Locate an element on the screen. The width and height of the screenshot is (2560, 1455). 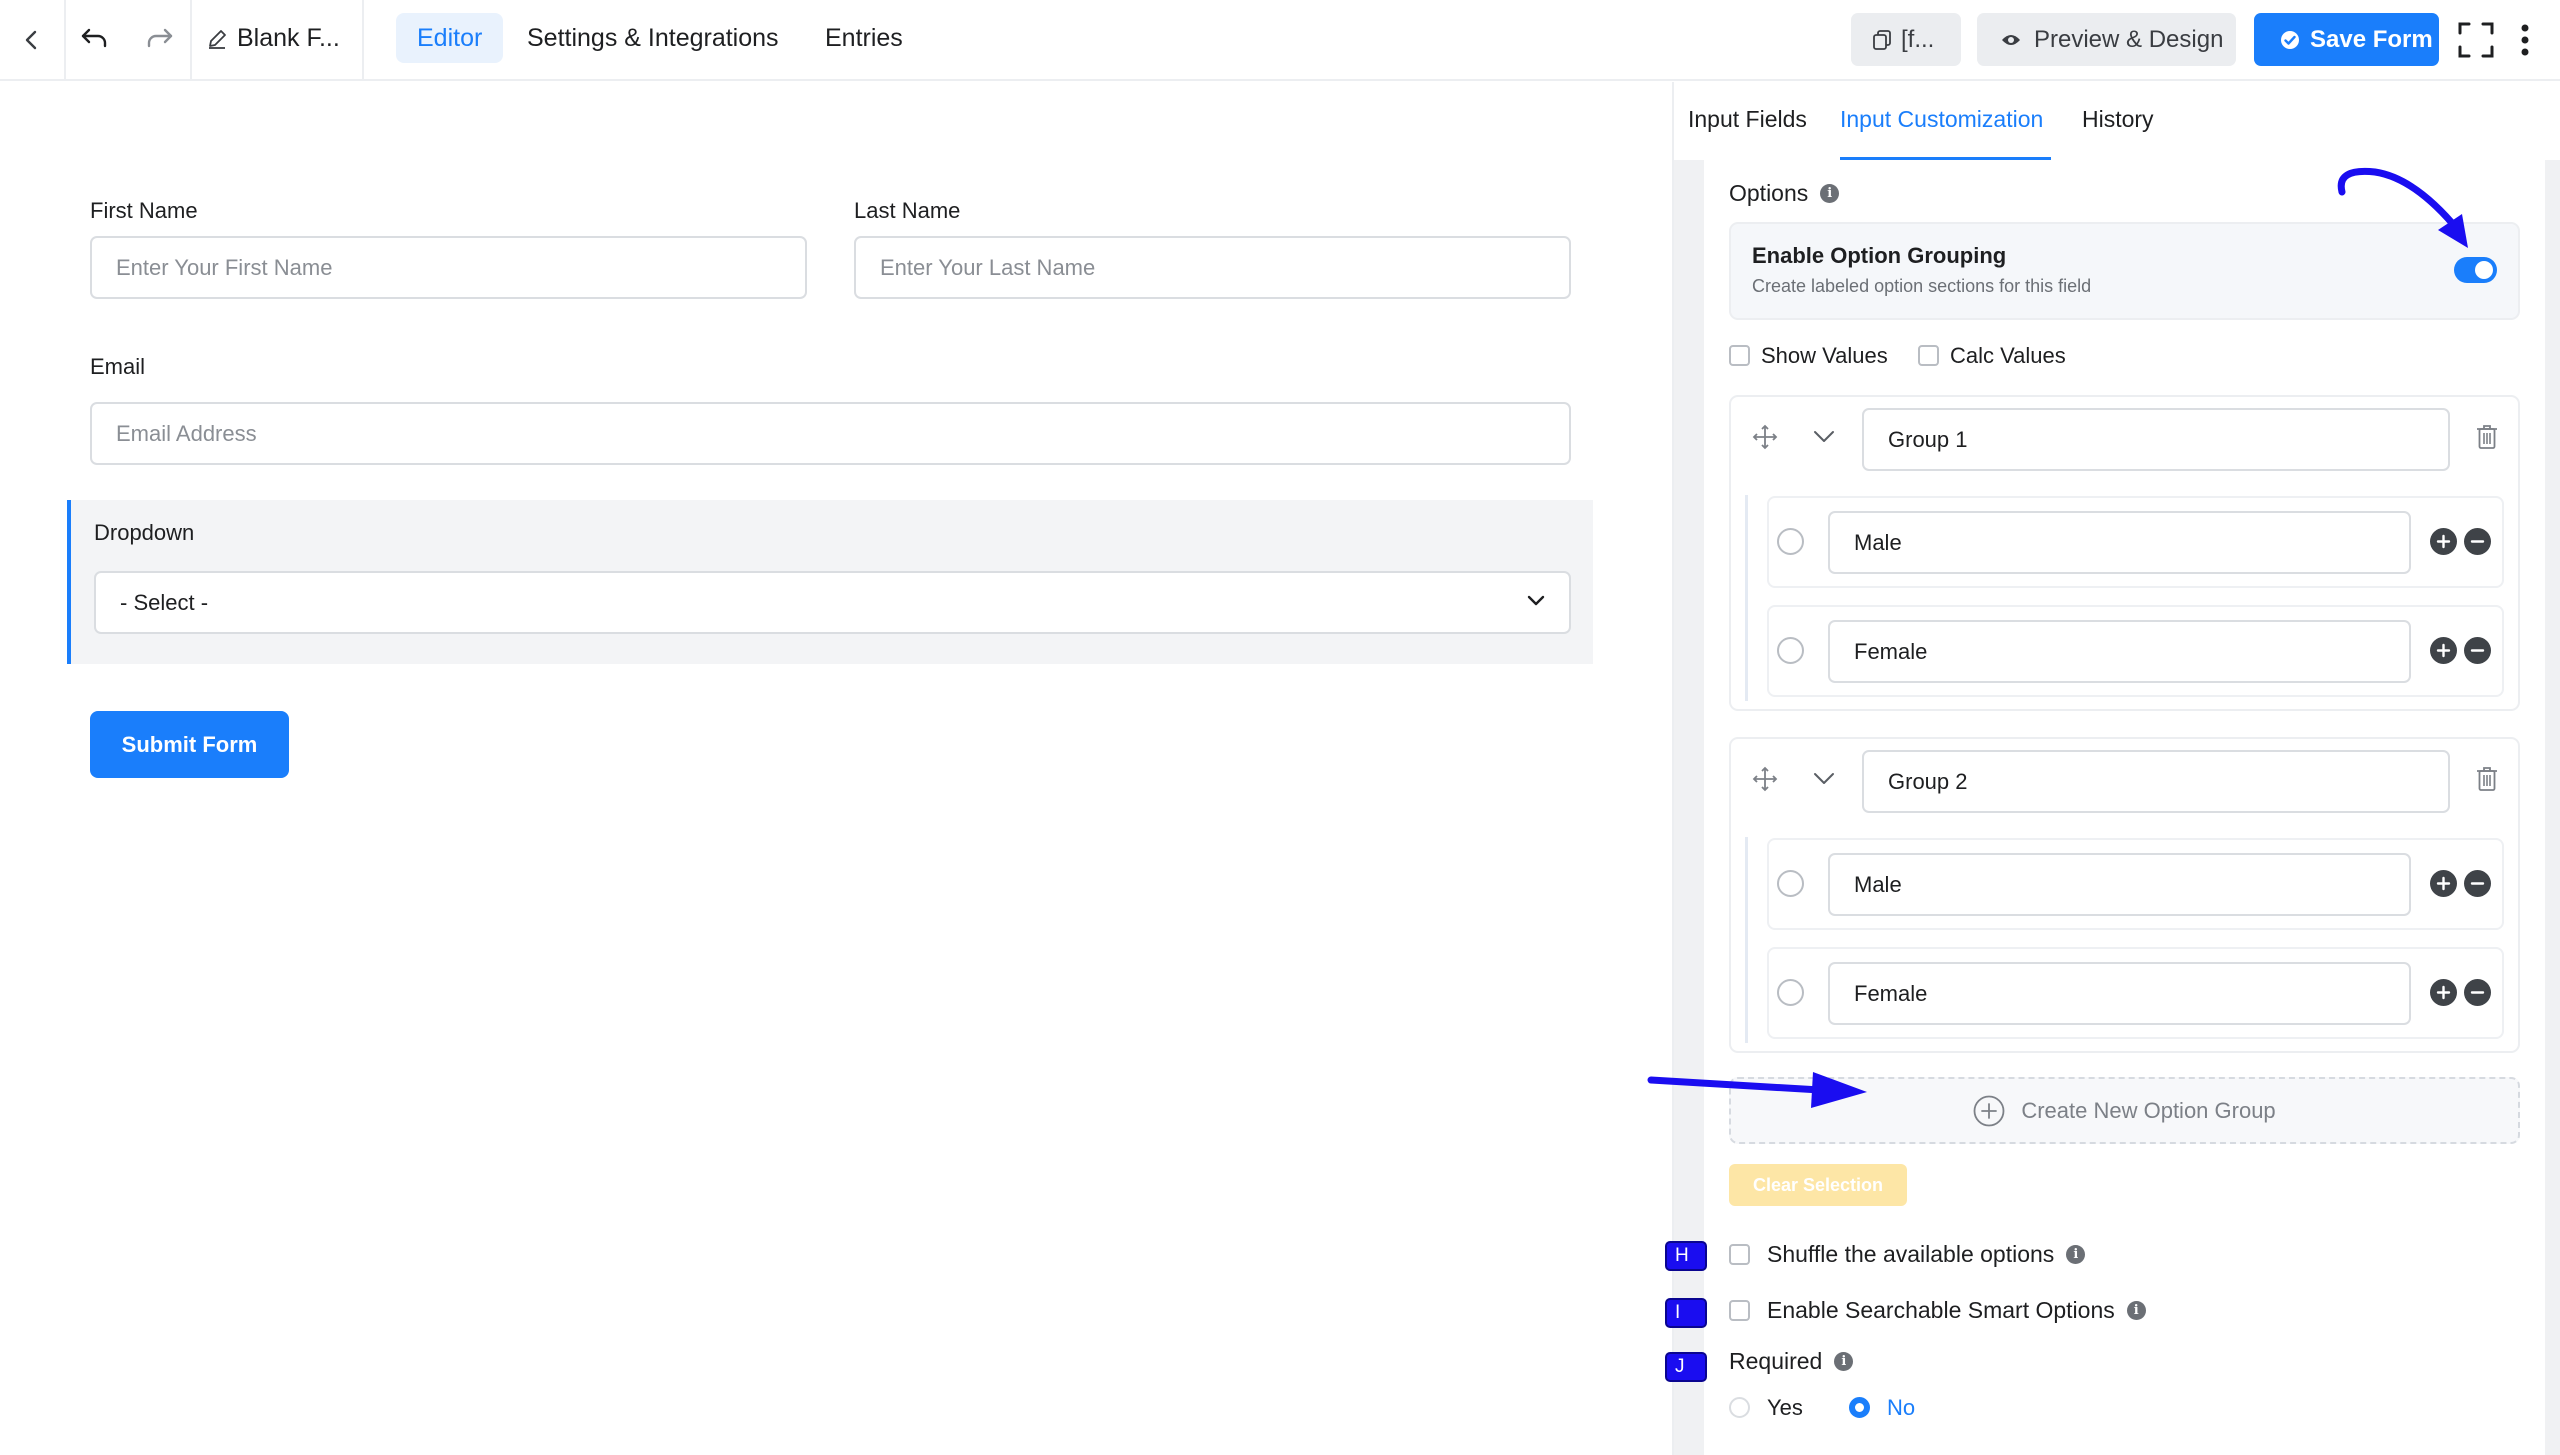
required-label: Required is located at coordinates (1776, 1361).